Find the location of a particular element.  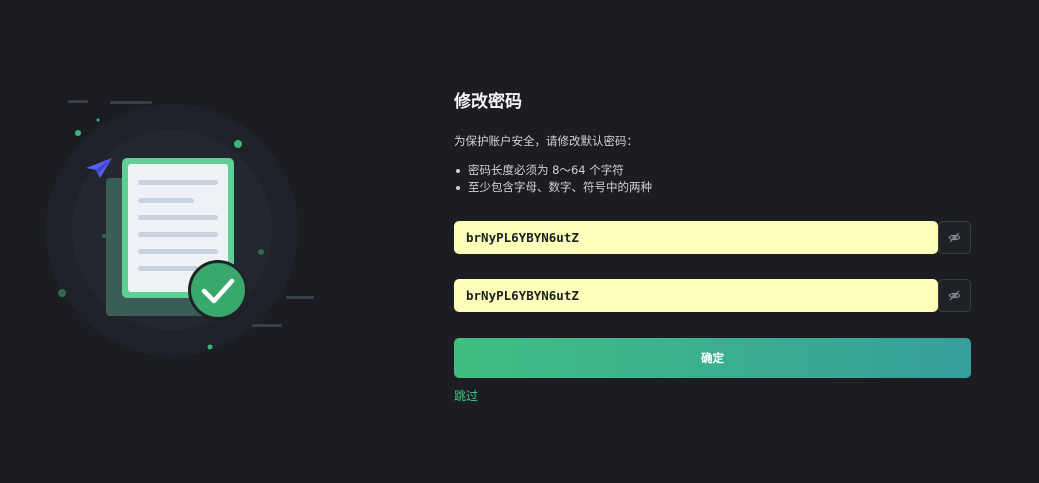

skip-link: 跳过 is located at coordinates (466, 395).